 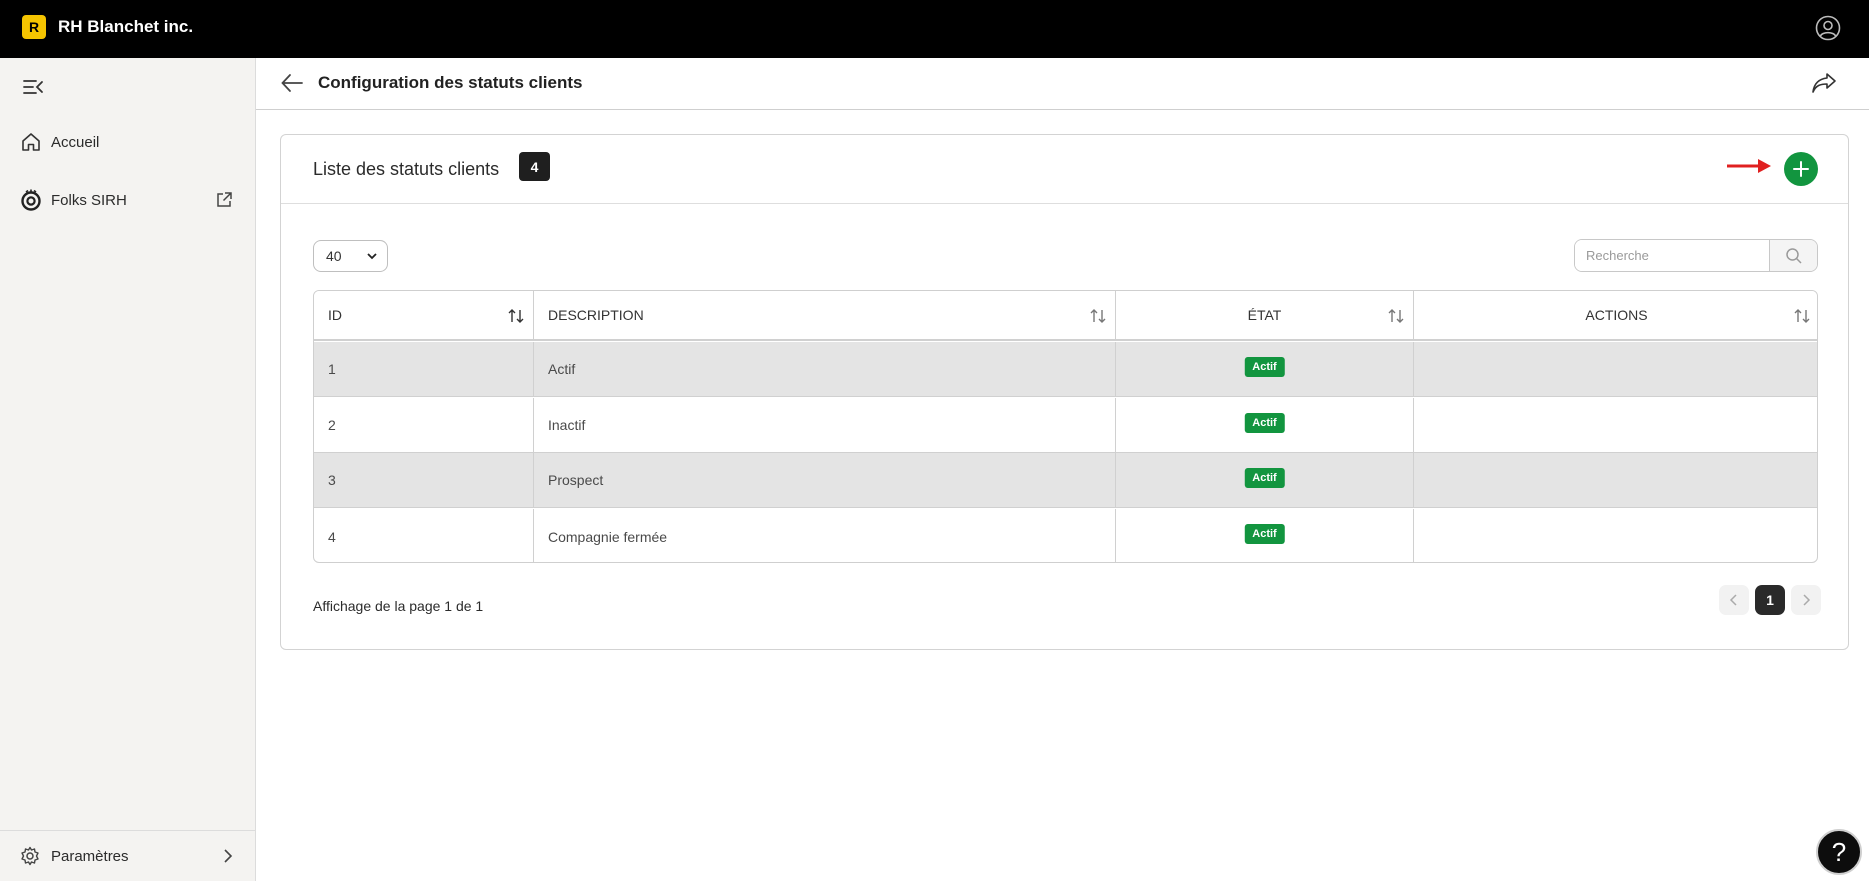 I want to click on external-link-icon, so click(x=224, y=200).